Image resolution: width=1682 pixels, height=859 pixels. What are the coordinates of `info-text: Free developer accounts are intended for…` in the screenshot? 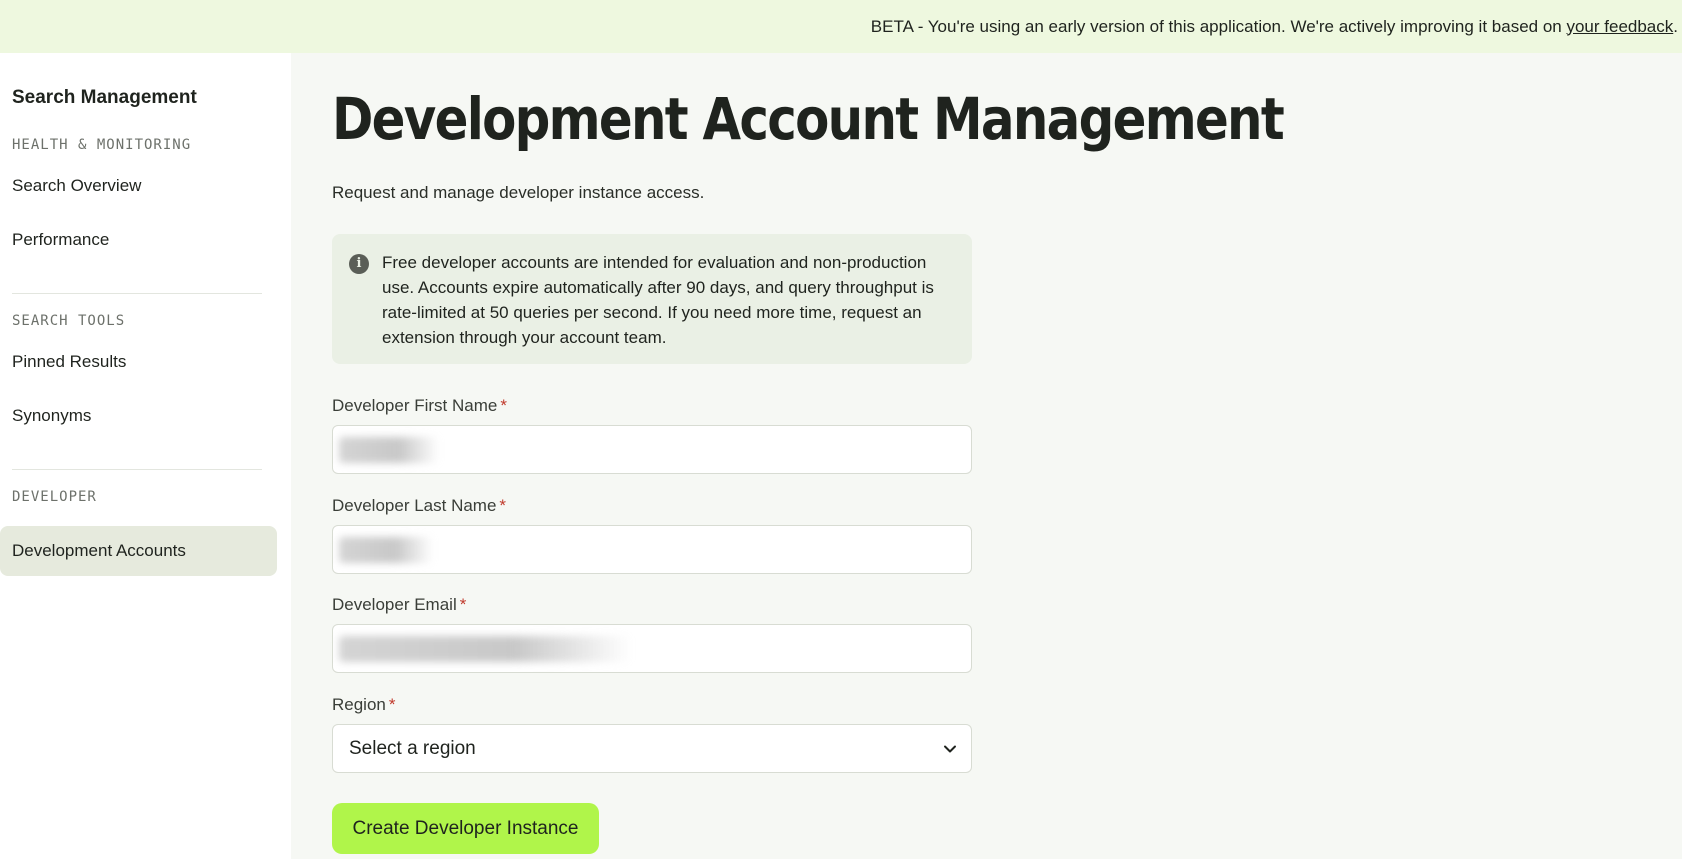 It's located at (658, 300).